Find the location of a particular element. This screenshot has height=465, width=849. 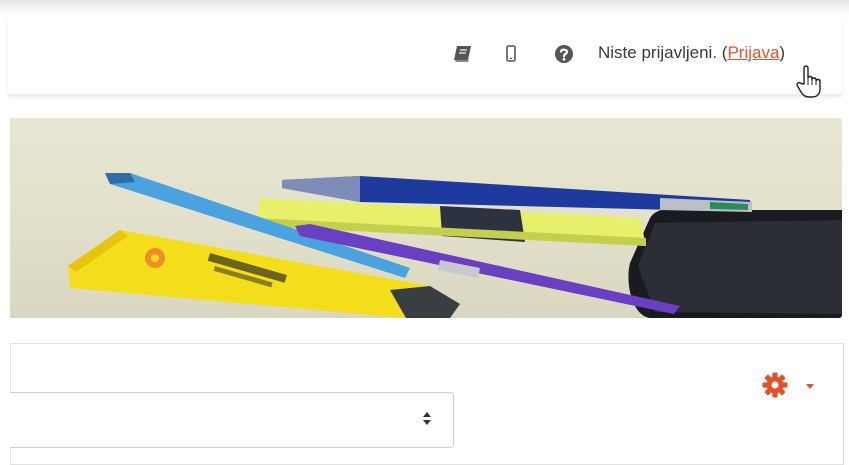

course-select is located at coordinates (232, 420).